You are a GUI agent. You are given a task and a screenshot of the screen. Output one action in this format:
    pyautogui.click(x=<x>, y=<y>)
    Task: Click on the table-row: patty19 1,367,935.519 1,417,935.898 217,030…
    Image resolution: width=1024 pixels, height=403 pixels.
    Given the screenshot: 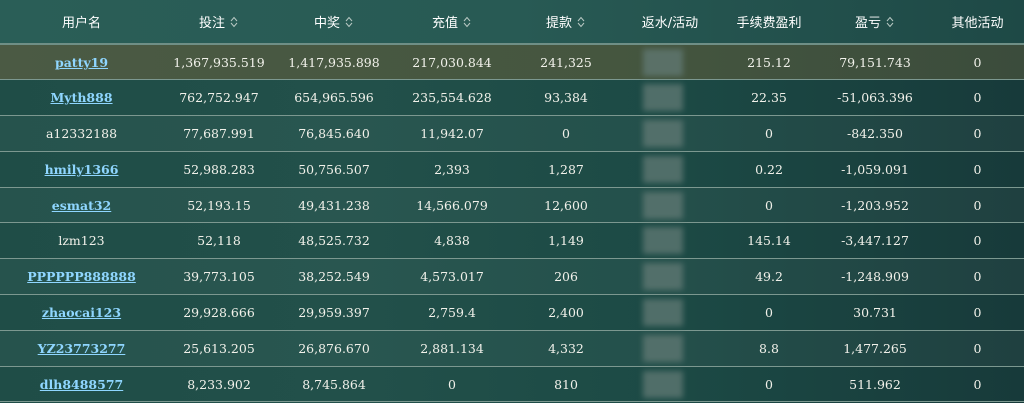 What is the action you would take?
    pyautogui.click(x=512, y=62)
    